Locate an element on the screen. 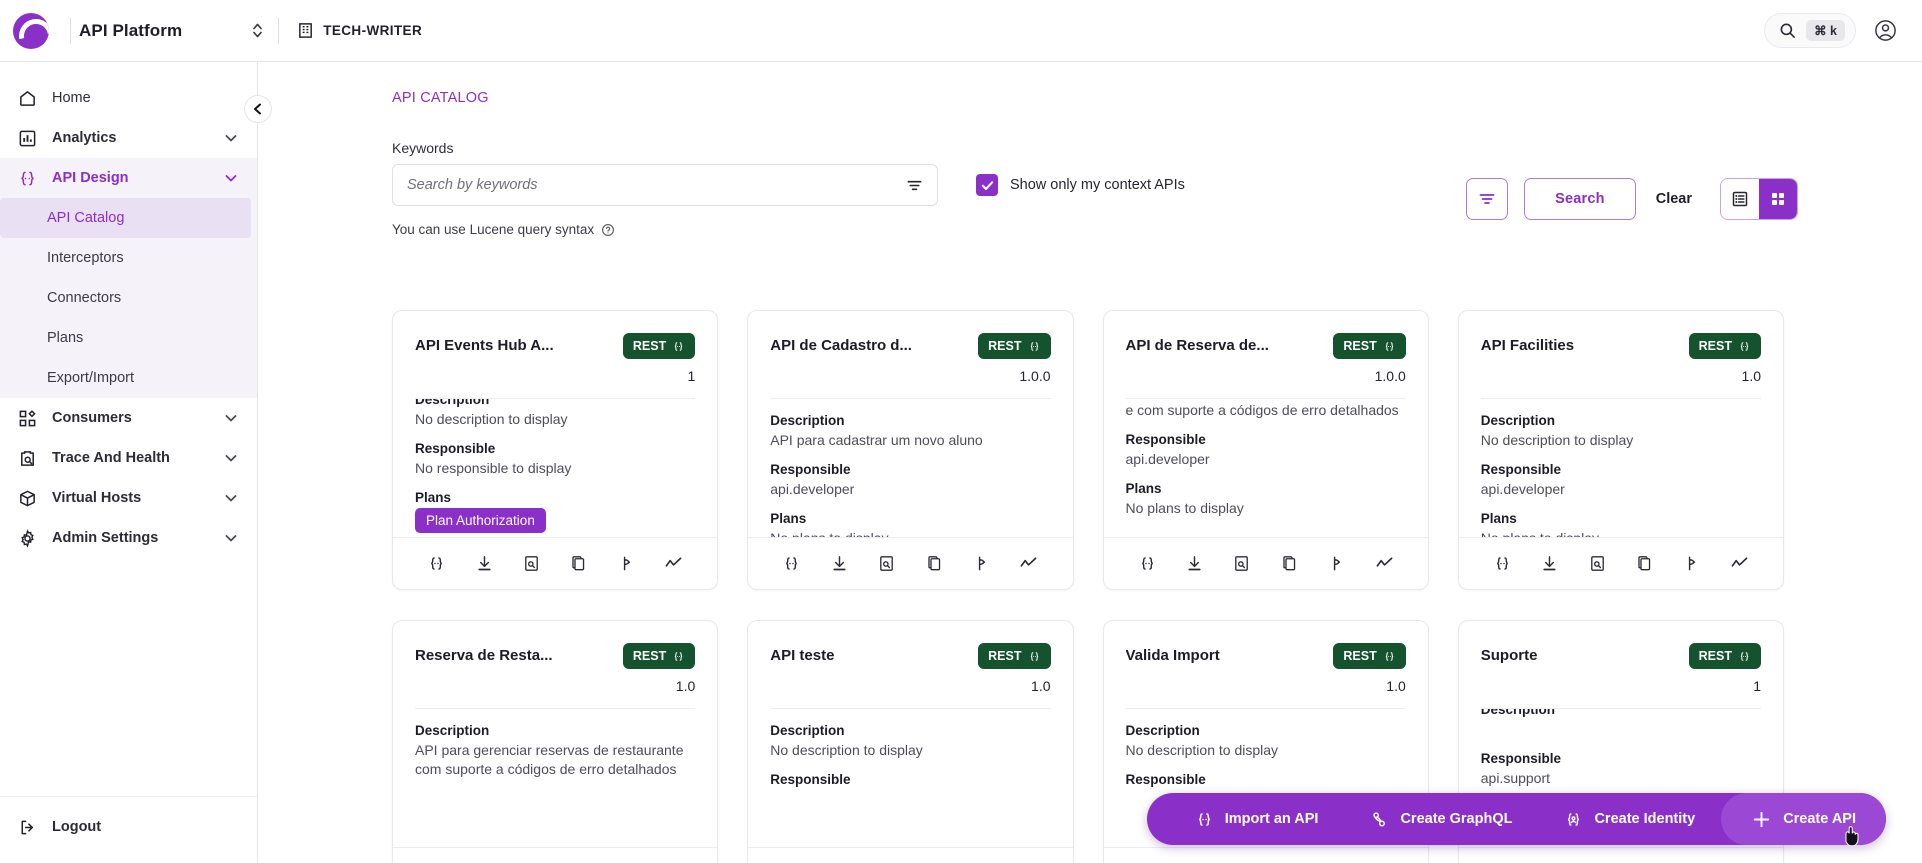 This screenshot has height=863, width=1922. description-value: No description to display is located at coordinates (1202, 750).